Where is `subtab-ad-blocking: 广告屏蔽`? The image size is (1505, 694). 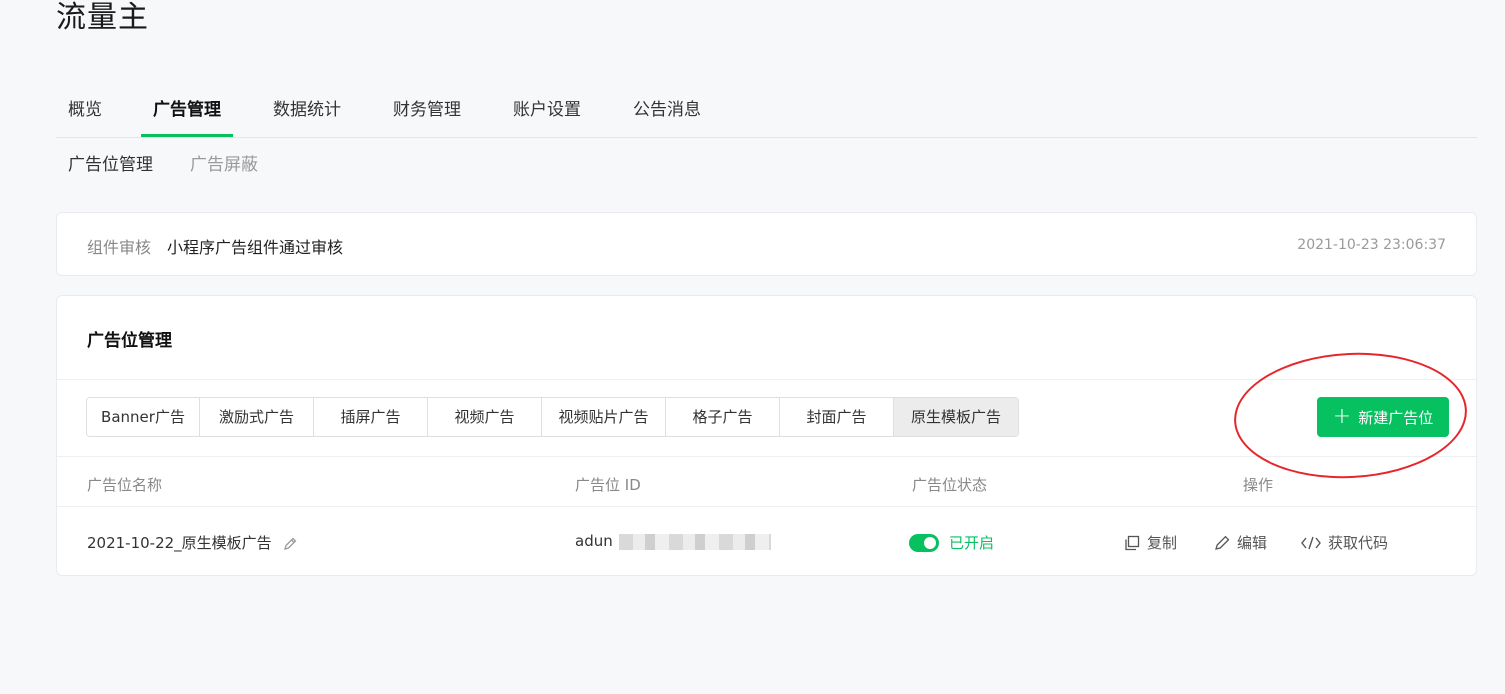
subtab-ad-blocking: 广告屏蔽 is located at coordinates (224, 162).